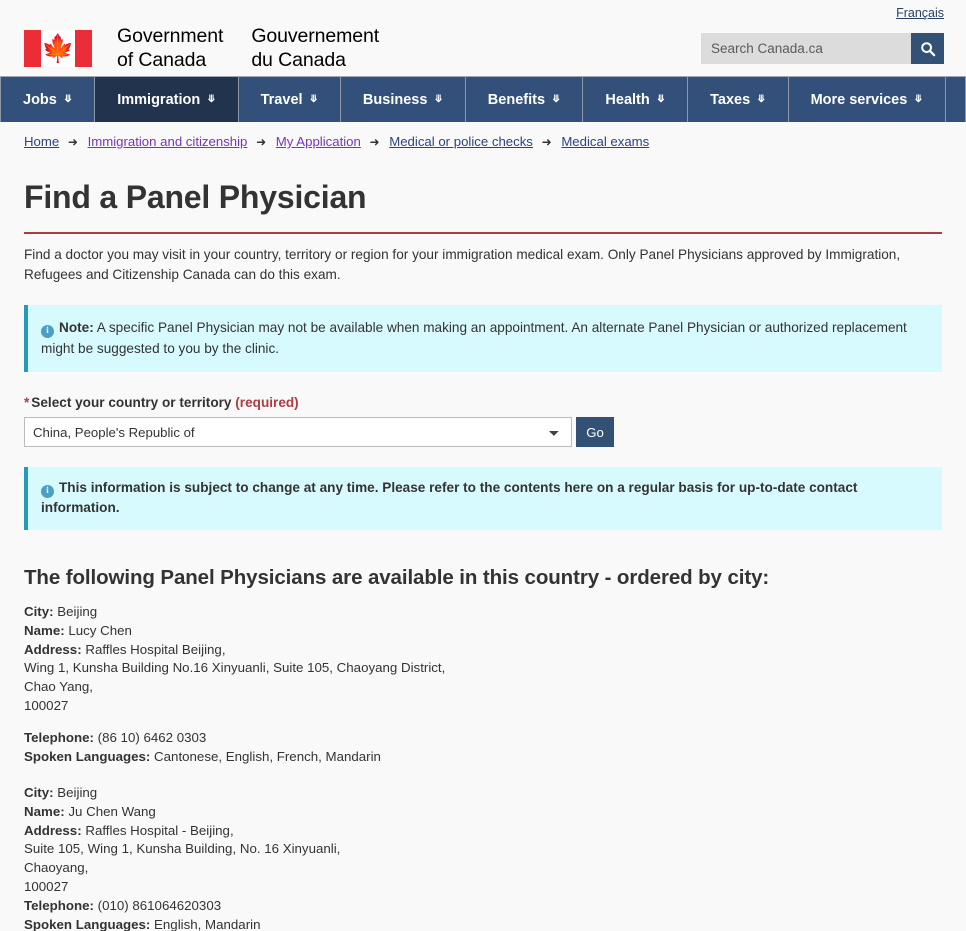 The width and height of the screenshot is (966, 931). I want to click on required-asterisk: *, so click(27, 402).